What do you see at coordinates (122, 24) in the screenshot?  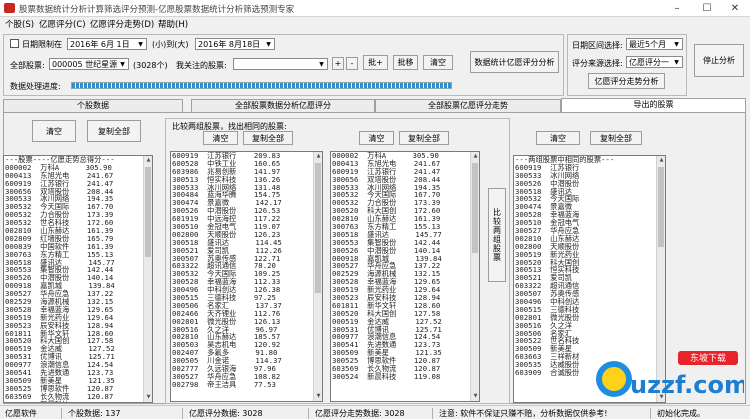 I see `menu-score-trend: 亿愿评分走势(D)` at bounding box center [122, 24].